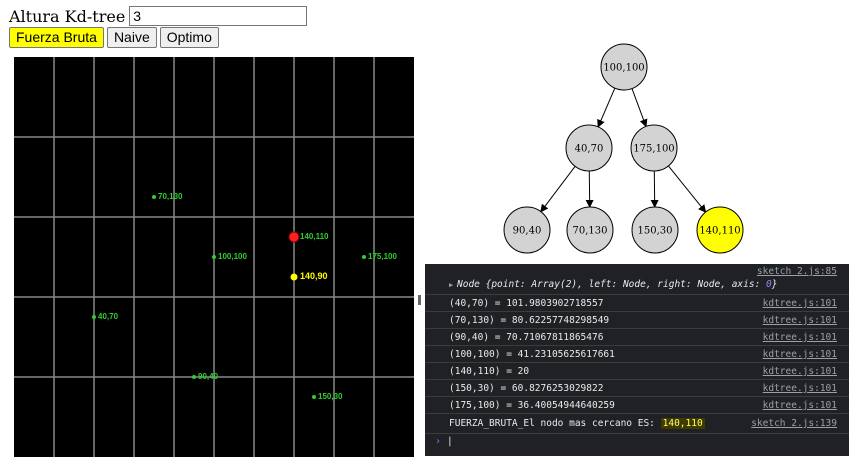 This screenshot has height=473, width=863. What do you see at coordinates (294, 277) in the screenshot?
I see `query-point-marker` at bounding box center [294, 277].